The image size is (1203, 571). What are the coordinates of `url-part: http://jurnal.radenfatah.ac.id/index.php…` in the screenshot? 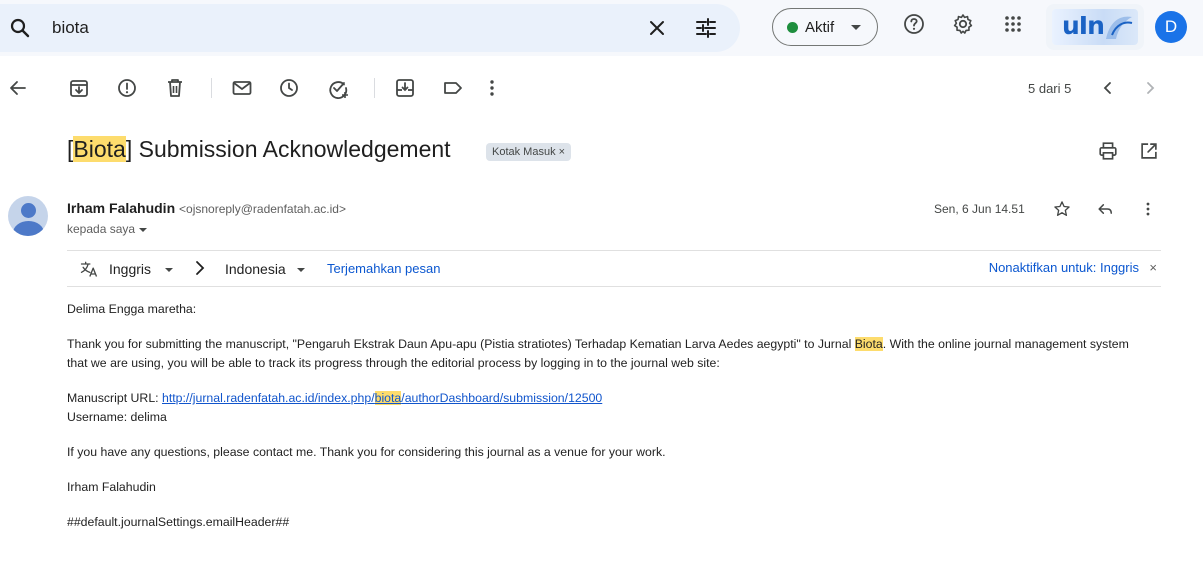 It's located at (268, 398).